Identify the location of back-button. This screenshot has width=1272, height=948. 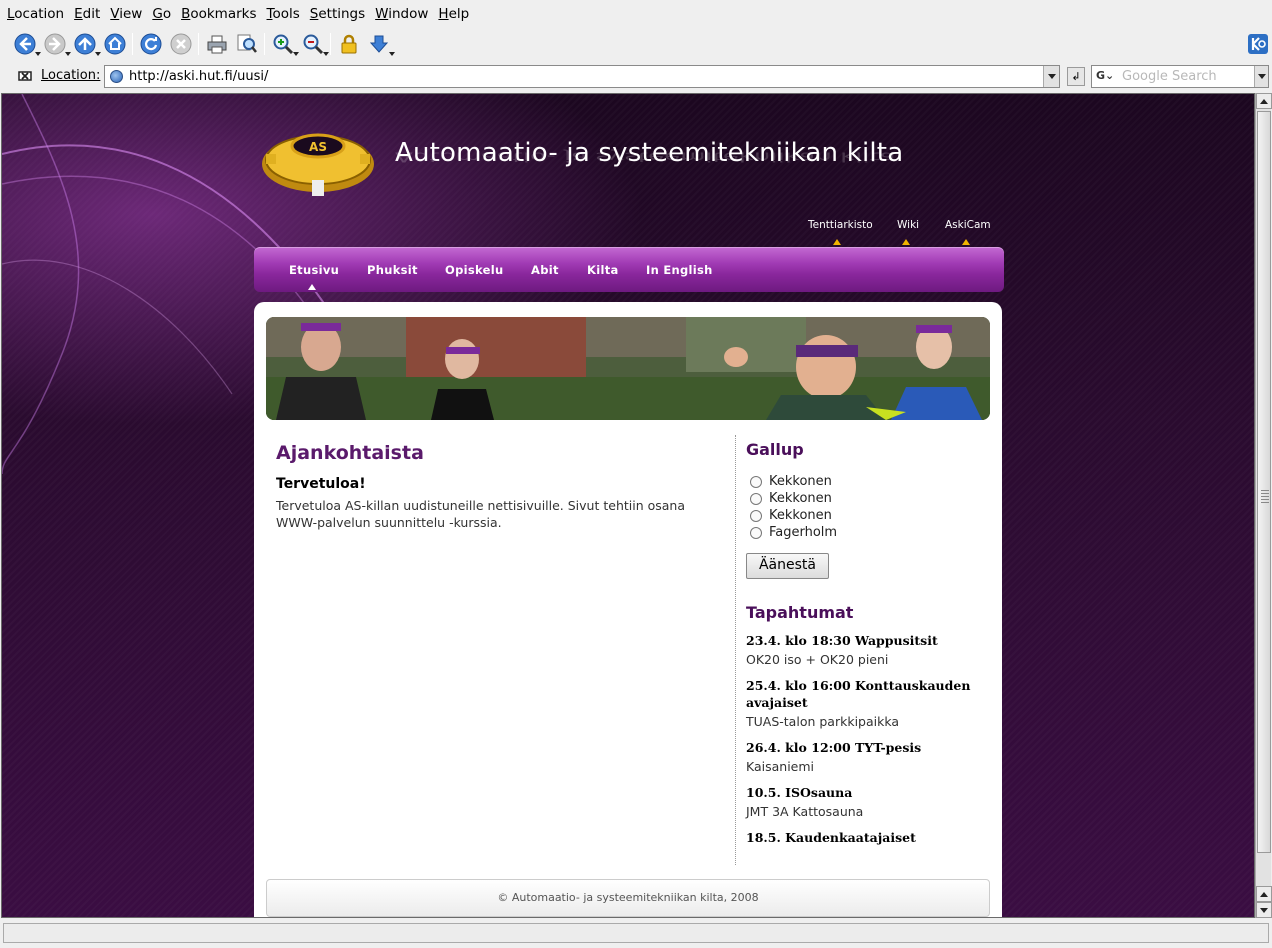
(26, 44).